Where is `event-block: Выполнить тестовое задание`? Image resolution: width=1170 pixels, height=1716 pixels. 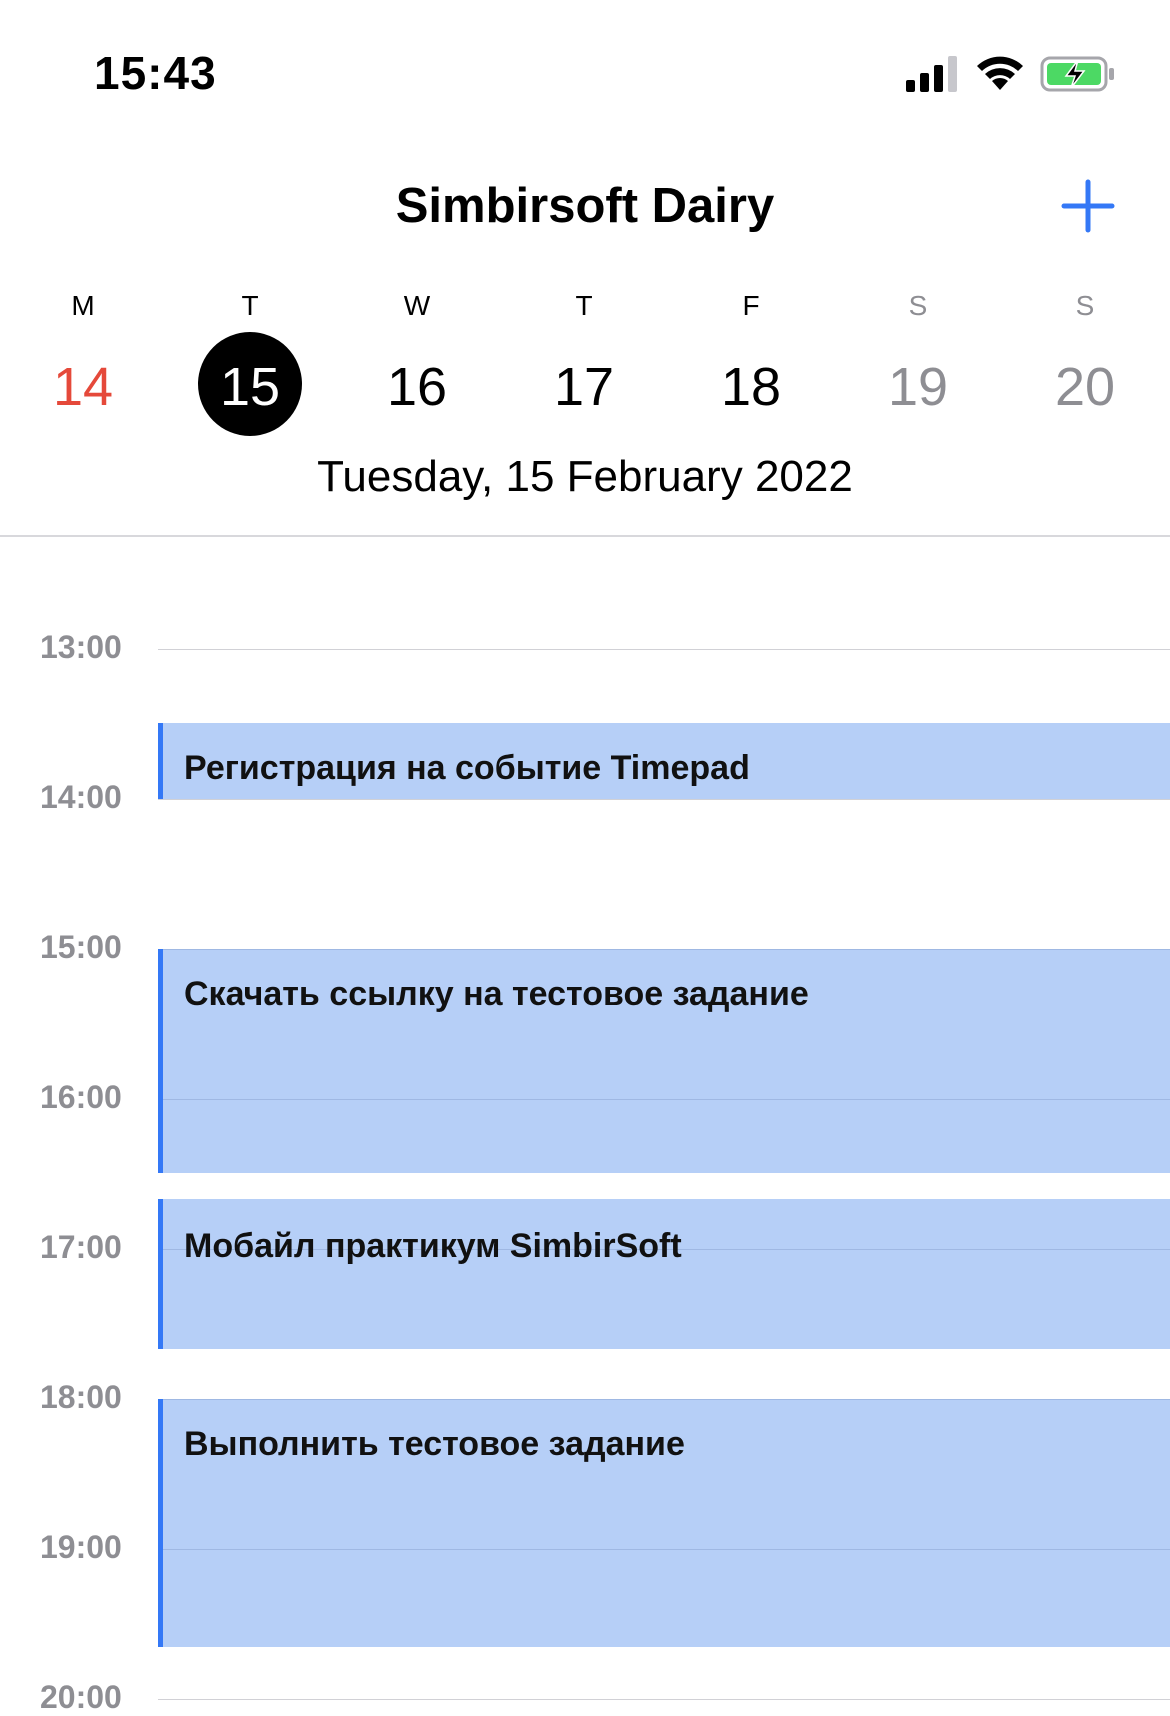
event-block: Выполнить тестовое задание is located at coordinates (664, 1523).